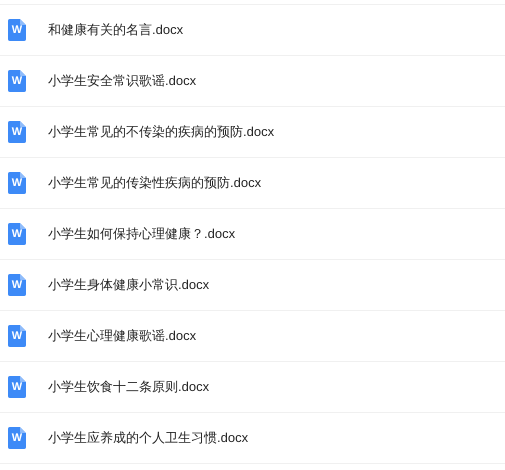 The height and width of the screenshot is (470, 505). I want to click on file-name: 小学生安全常识歌谣.docx, so click(122, 81).